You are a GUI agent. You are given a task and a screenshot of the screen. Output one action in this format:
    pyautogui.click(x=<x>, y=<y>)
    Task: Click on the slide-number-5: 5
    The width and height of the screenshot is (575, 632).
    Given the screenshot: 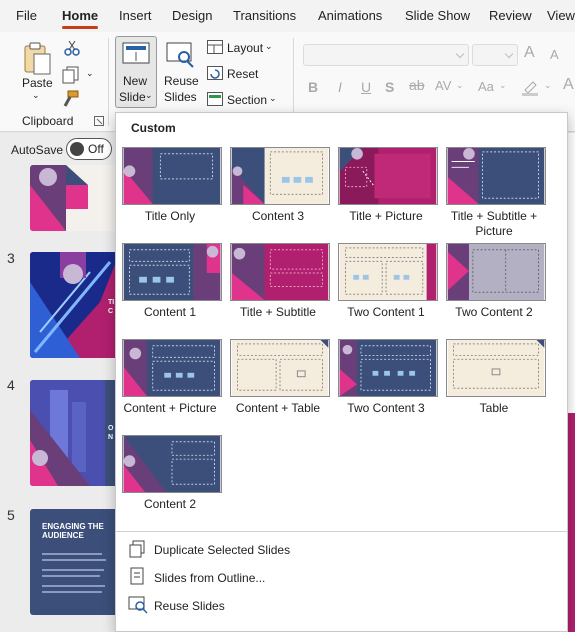 What is the action you would take?
    pyautogui.click(x=11, y=515)
    